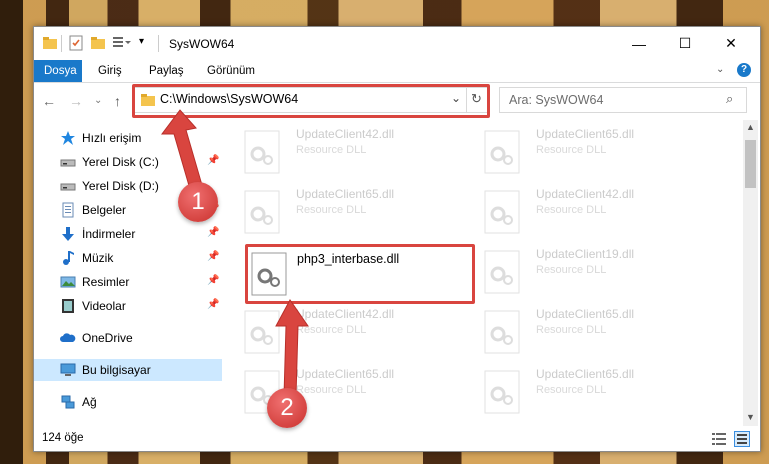 The height and width of the screenshot is (464, 769). I want to click on pictures-icon, so click(68, 282).